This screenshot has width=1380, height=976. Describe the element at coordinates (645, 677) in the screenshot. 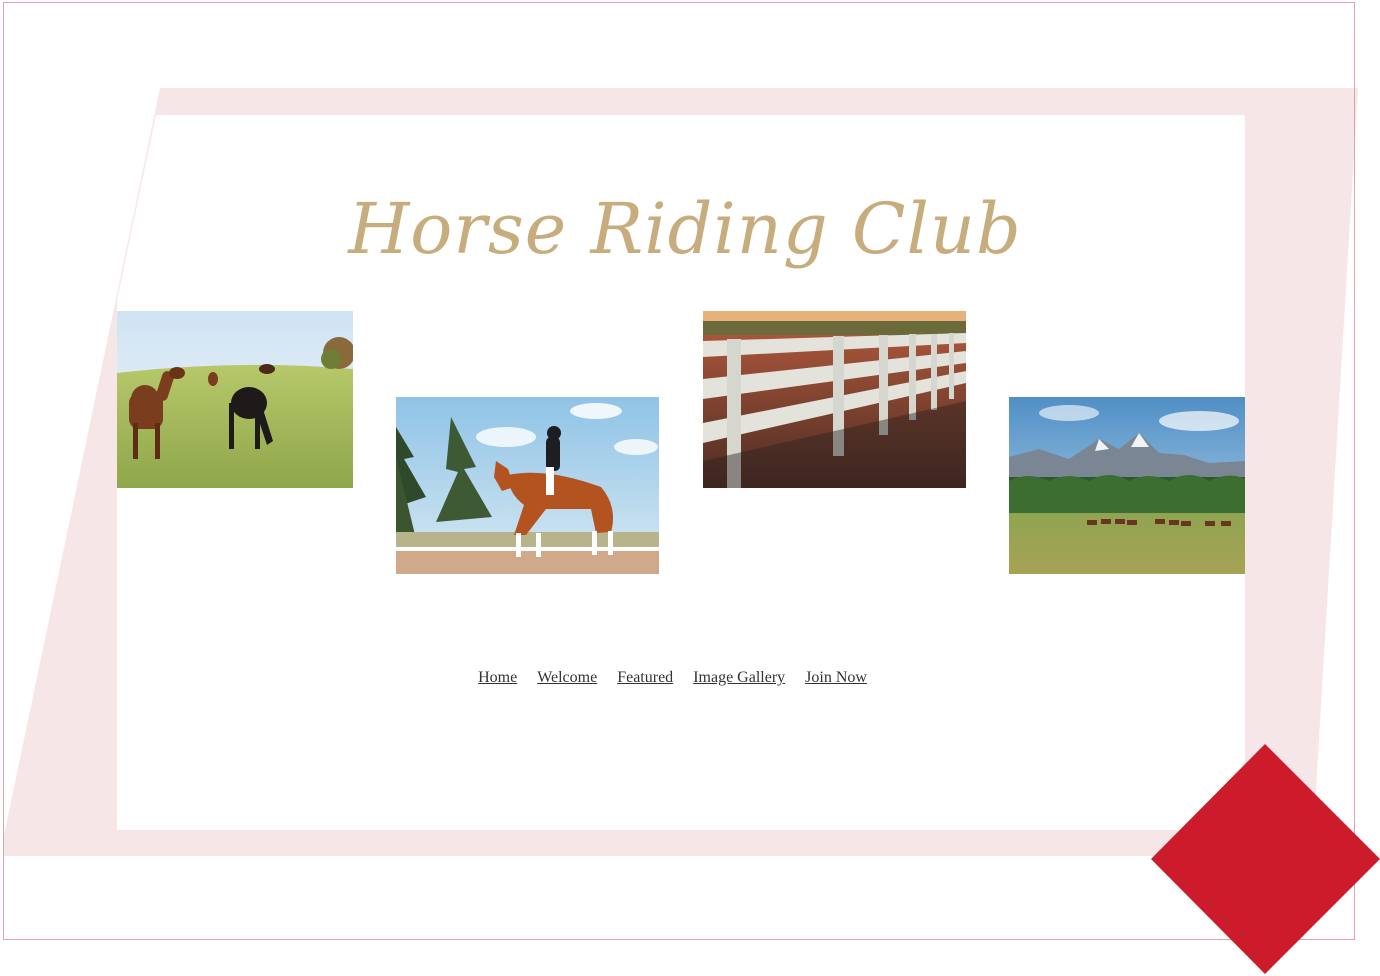

I see `nav-link-featured: Featured` at that location.